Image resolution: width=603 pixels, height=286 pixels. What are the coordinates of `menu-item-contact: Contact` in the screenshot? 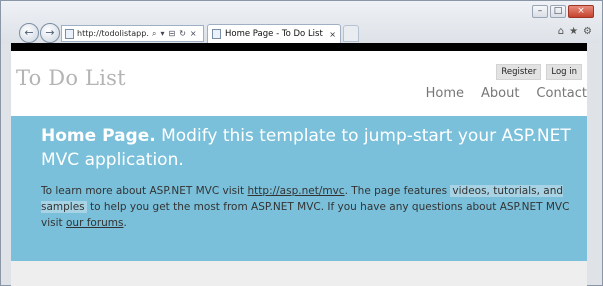 It's located at (561, 93).